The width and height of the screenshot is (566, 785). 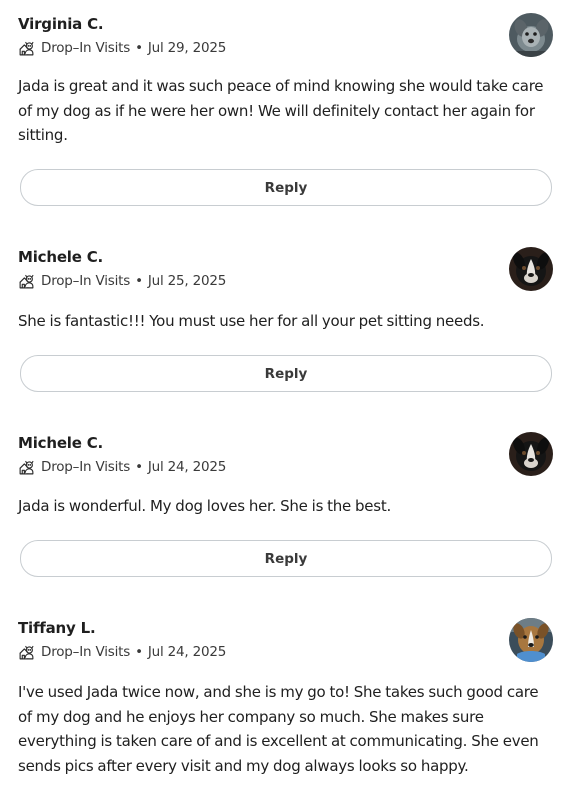 I want to click on review-meta: Drop–In Visits • Jul 29, 2025, so click(x=122, y=48).